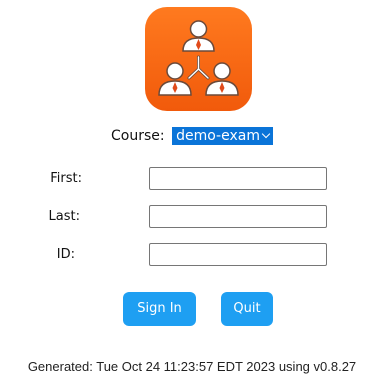 Image resolution: width=384 pixels, height=377 pixels. I want to click on last-name-input, so click(238, 216).